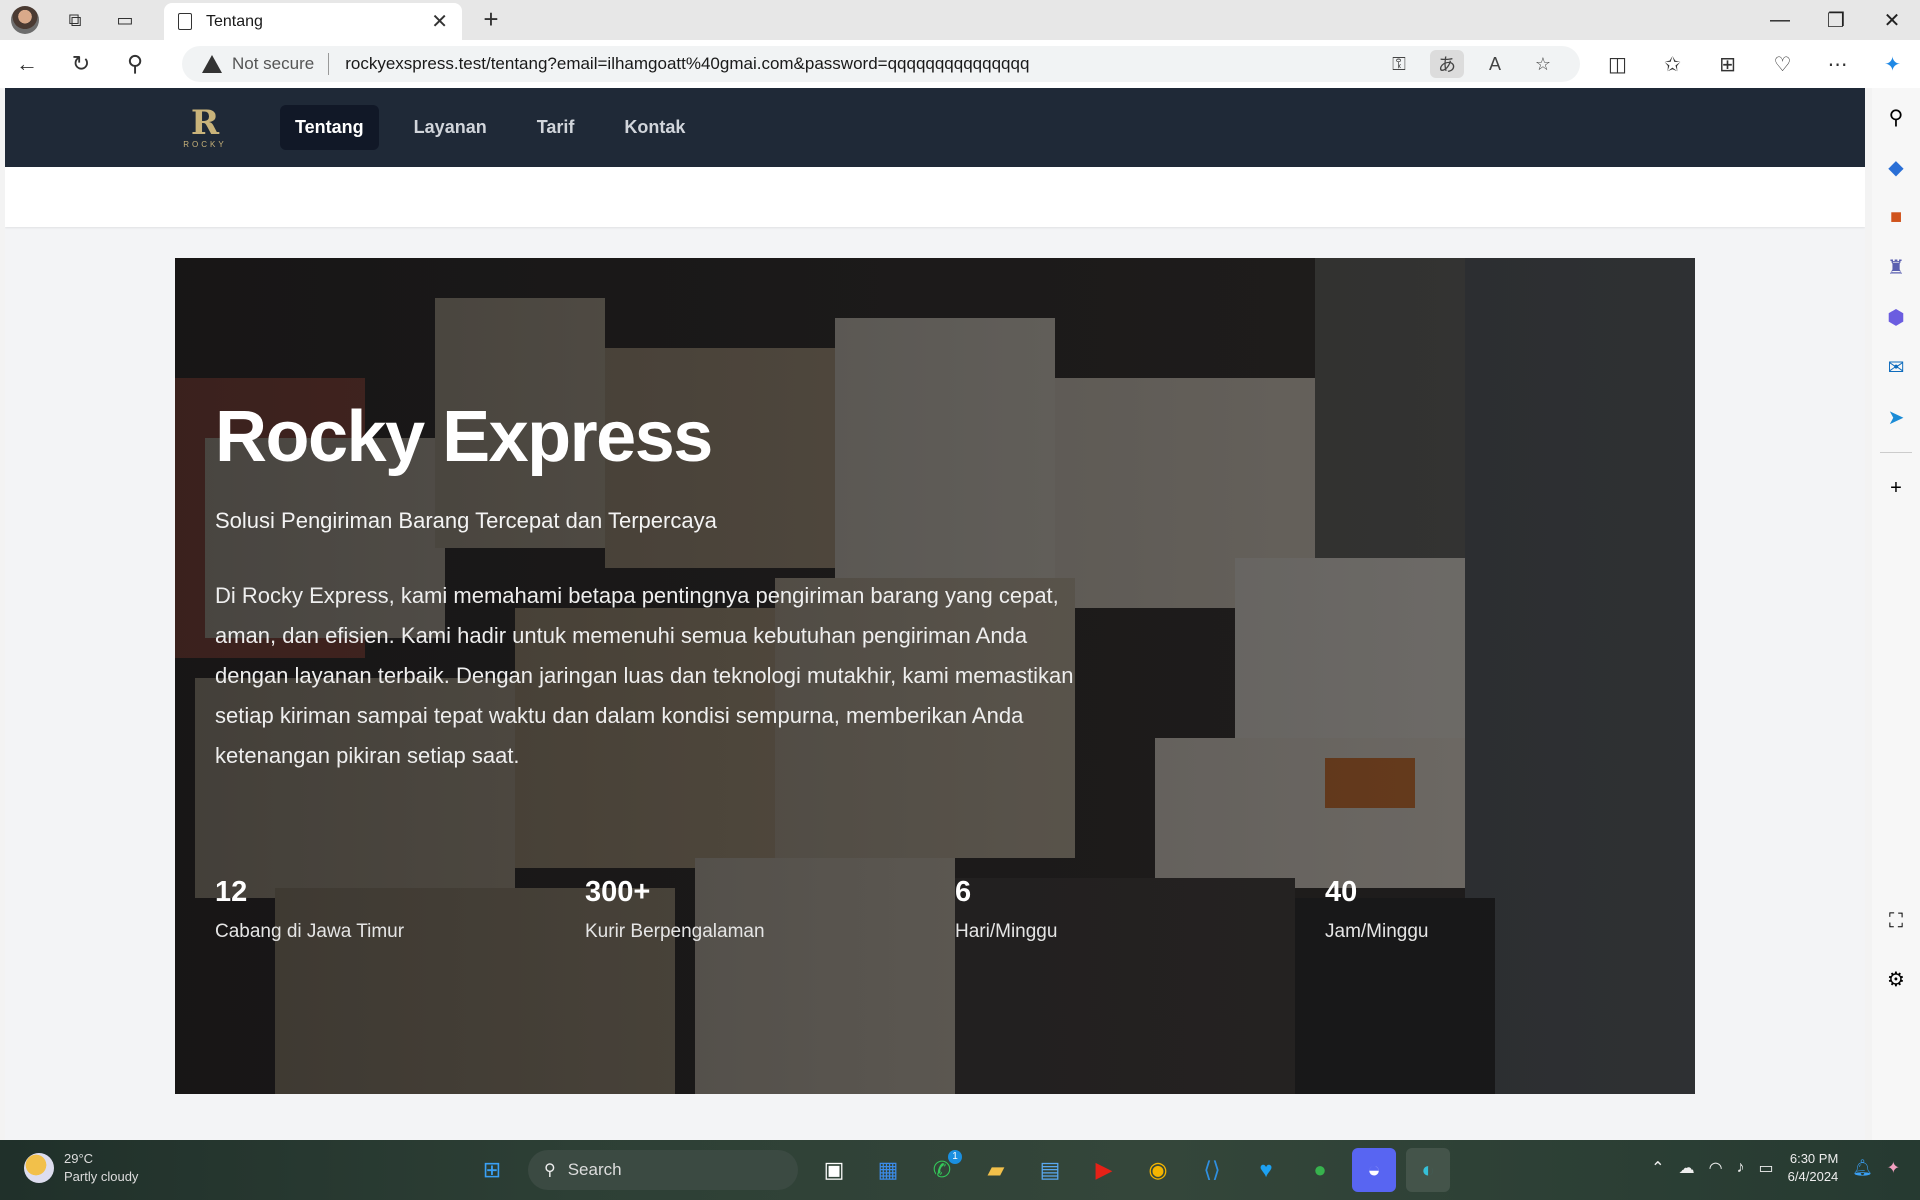 The width and height of the screenshot is (1920, 1200). I want to click on notification-badge: 1, so click(955, 1157).